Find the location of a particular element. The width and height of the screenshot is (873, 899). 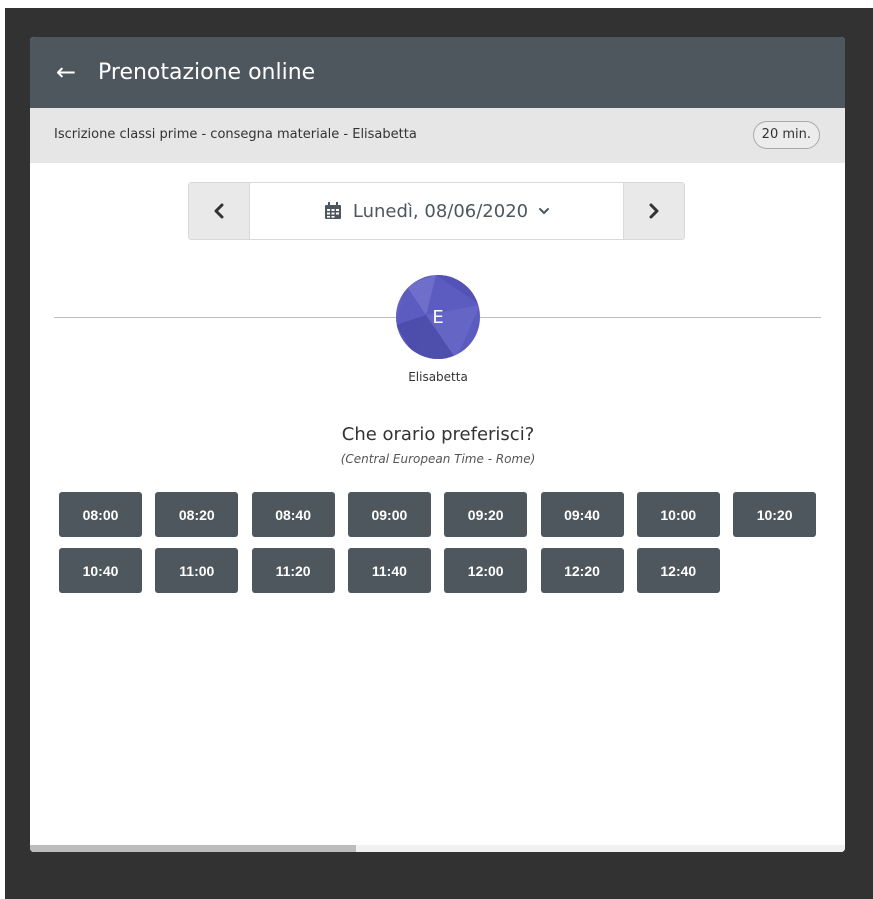

avatar: E is located at coordinates (438, 317).